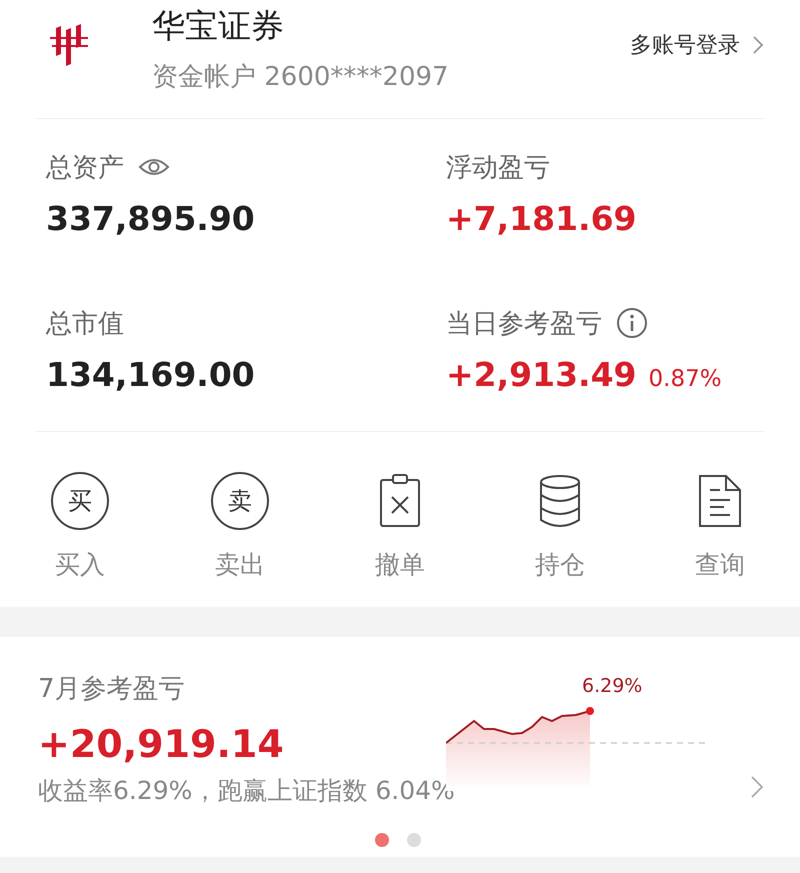 The width and height of the screenshot is (800, 873). I want to click on stat-label: 总市值, so click(85, 324).